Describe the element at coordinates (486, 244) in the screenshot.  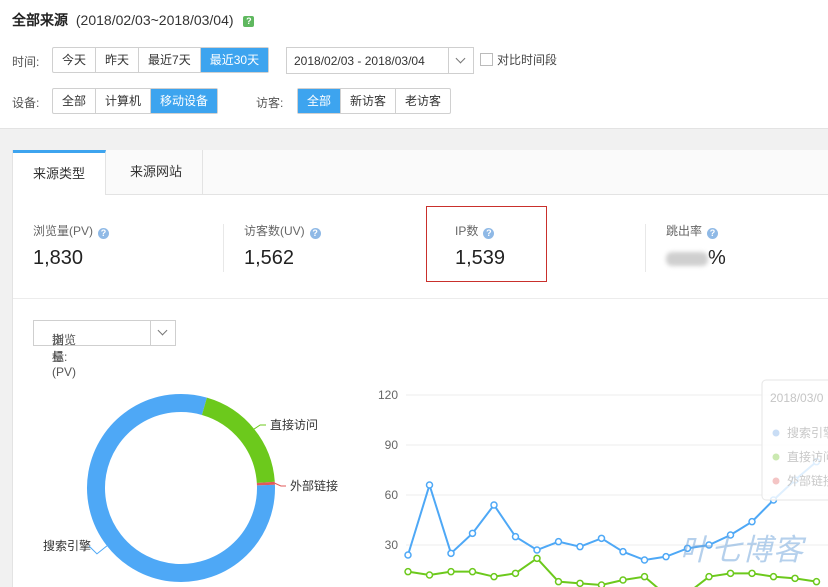
I see `ip-highlight-box` at that location.